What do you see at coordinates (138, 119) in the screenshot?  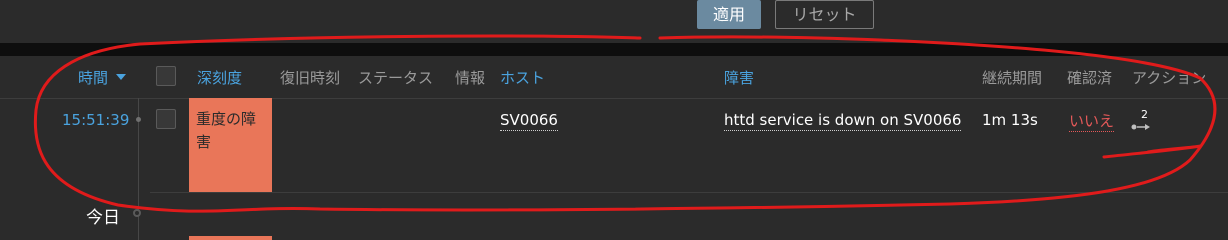 I see `timeline-dot-icon` at bounding box center [138, 119].